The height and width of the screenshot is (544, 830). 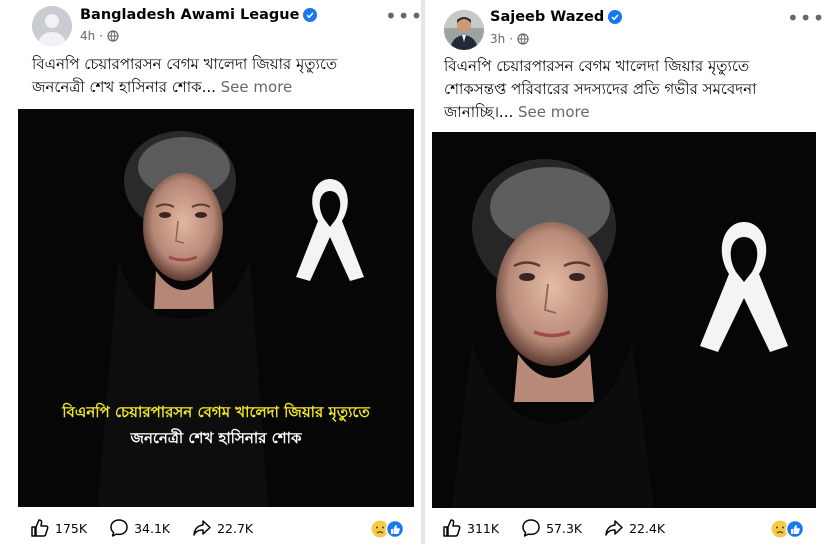 What do you see at coordinates (189, 15) in the screenshot?
I see `author-name-text: Bangladesh Awami League` at bounding box center [189, 15].